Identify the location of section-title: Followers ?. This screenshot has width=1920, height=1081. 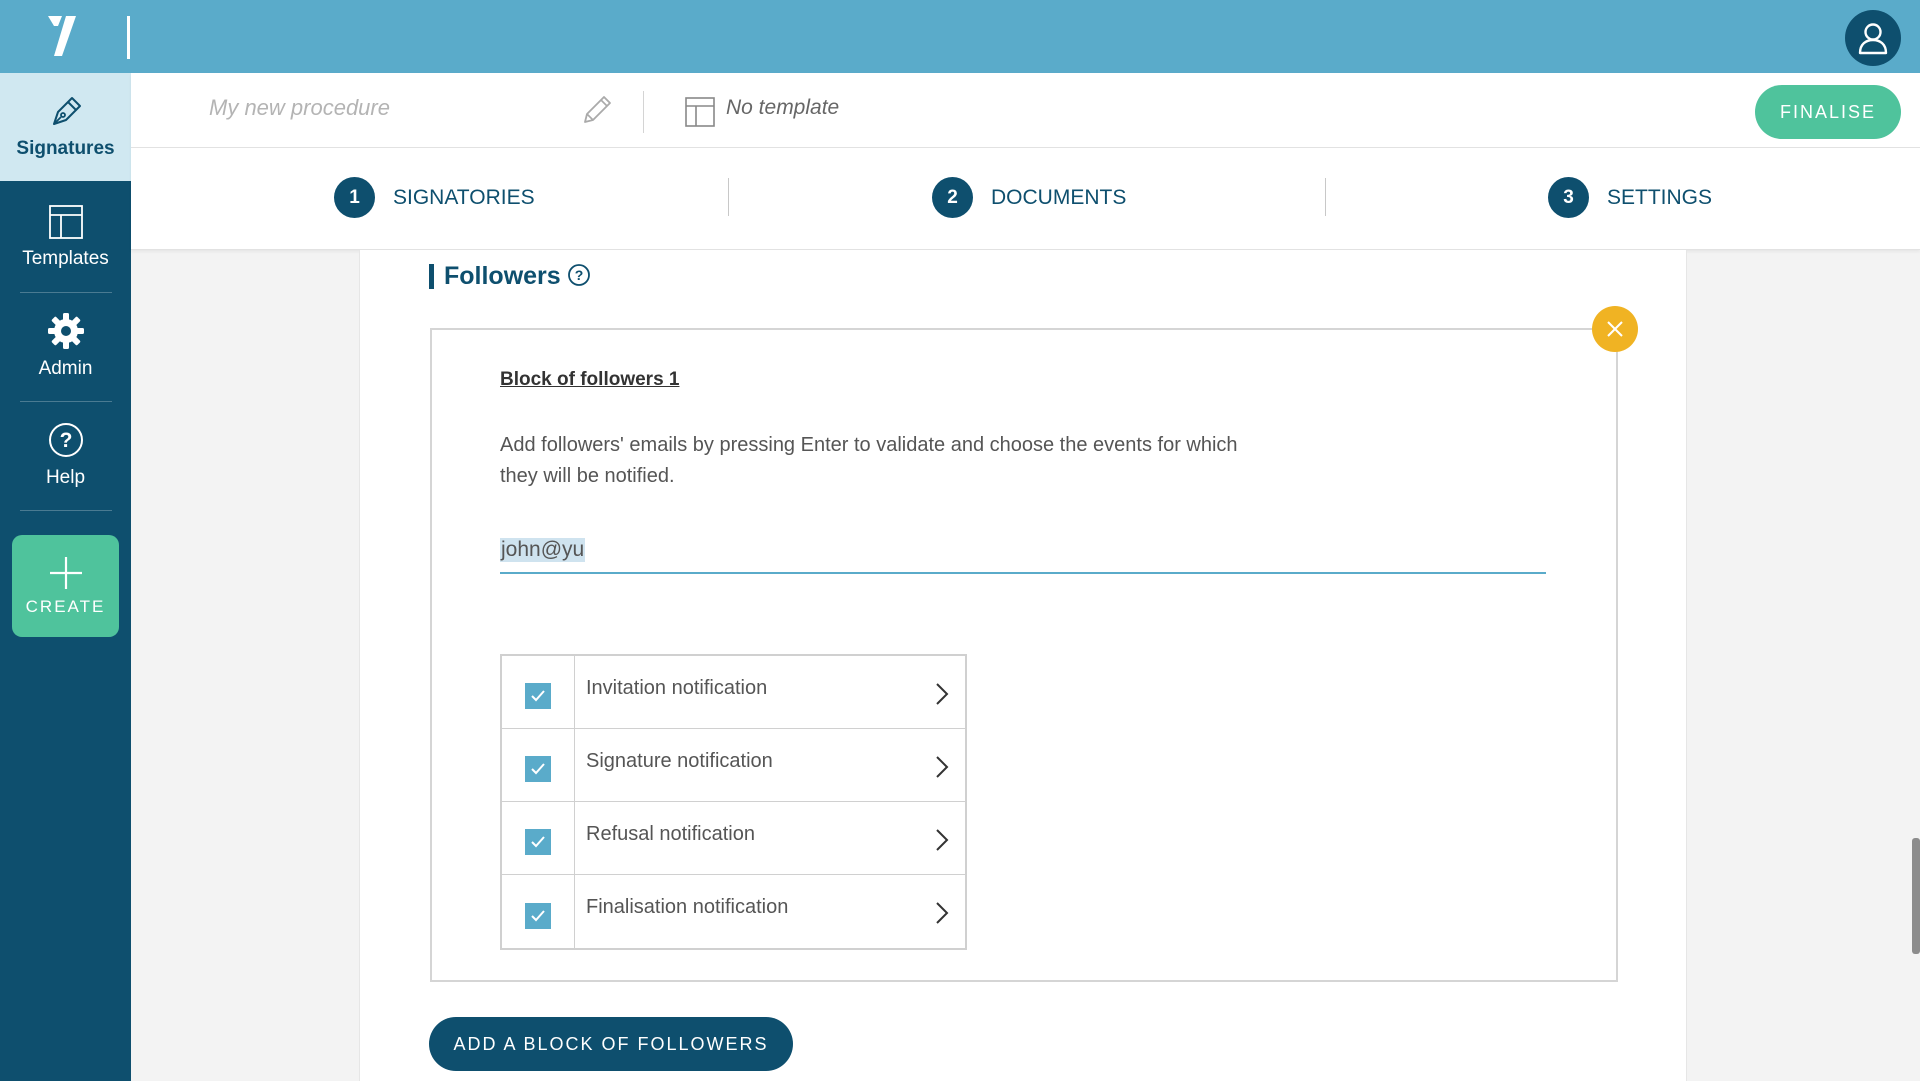
(510, 276).